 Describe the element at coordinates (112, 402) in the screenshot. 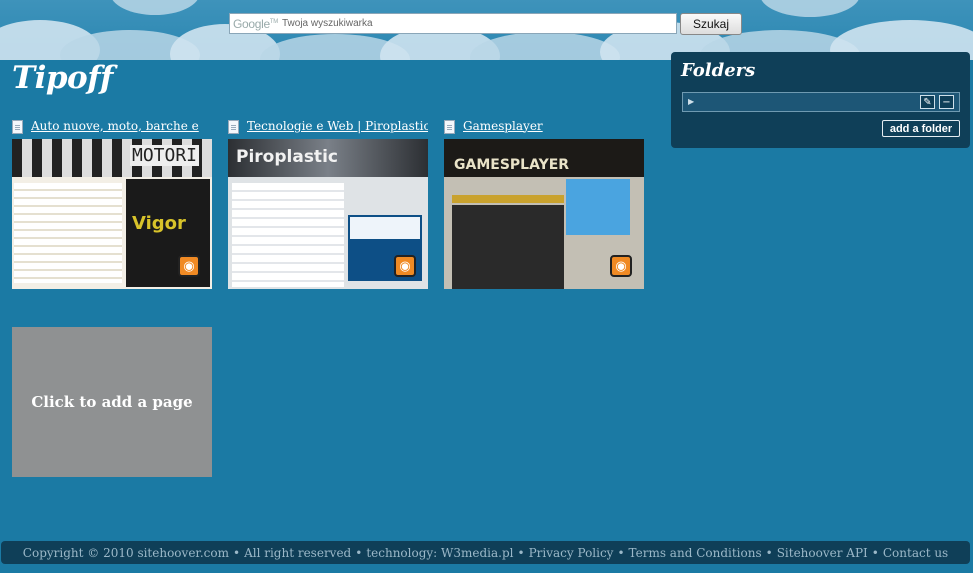

I see `add-page-tile: Click to add a page` at that location.